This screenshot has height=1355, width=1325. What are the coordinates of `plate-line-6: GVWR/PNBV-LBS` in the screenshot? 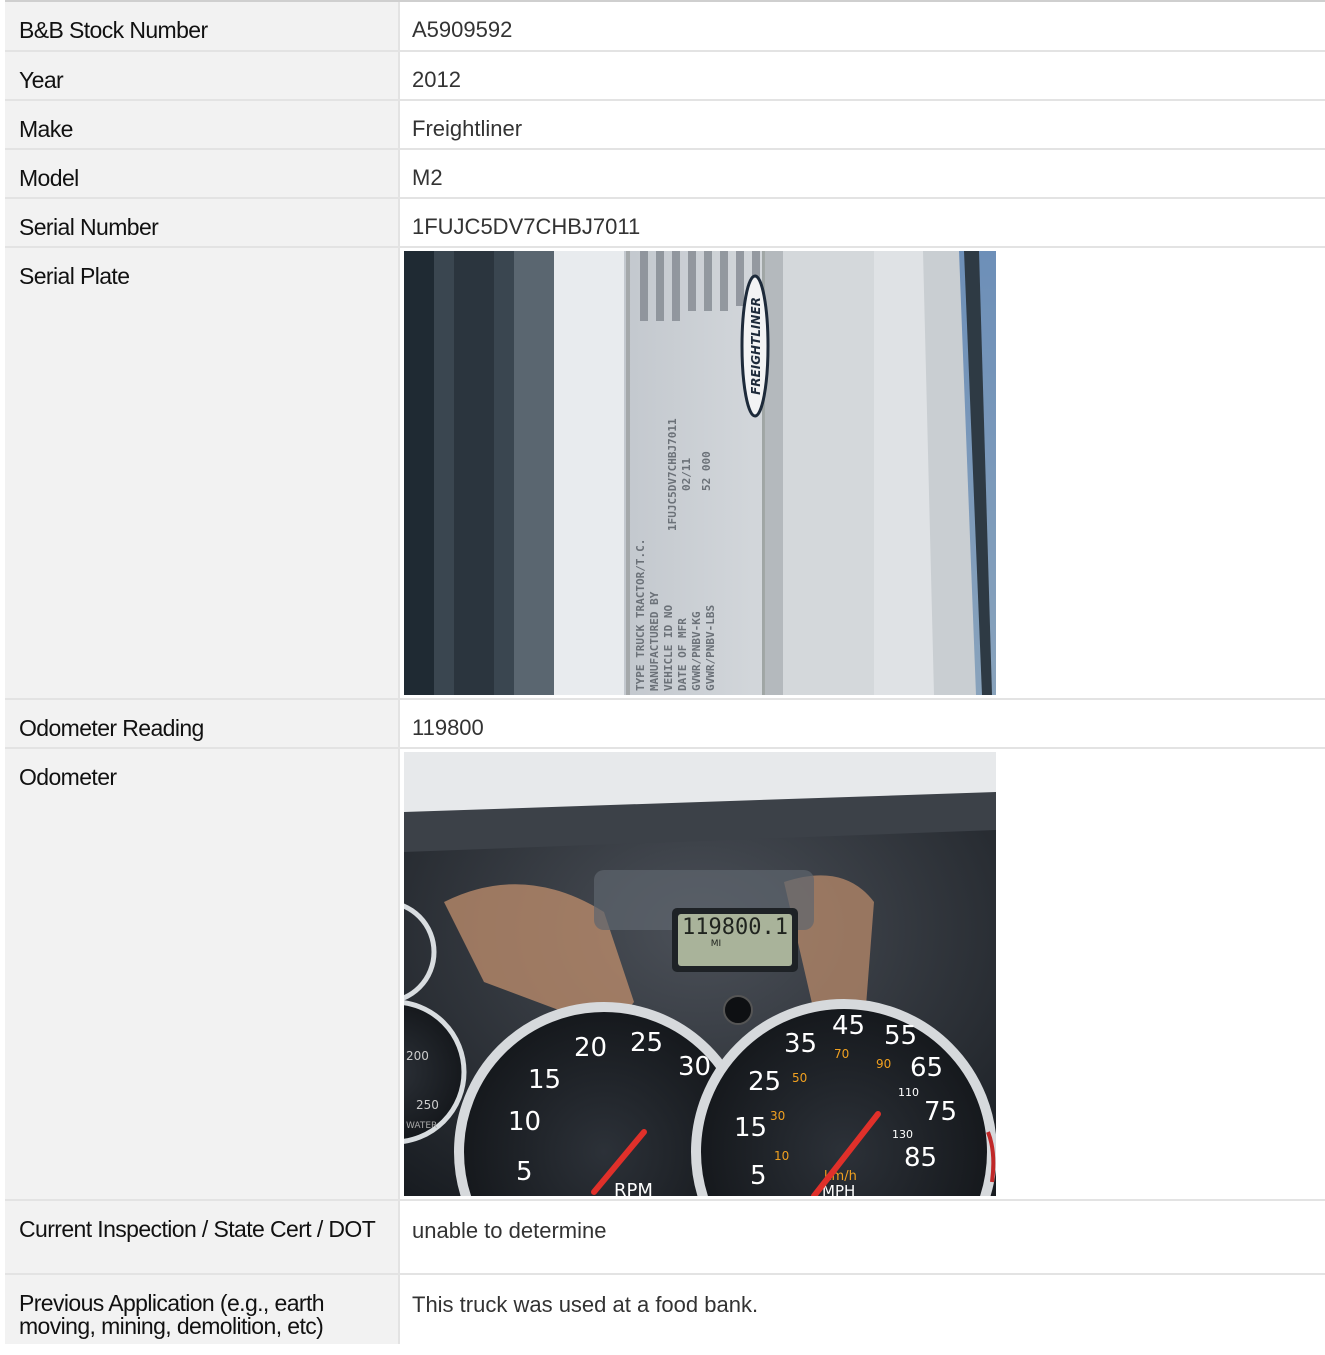 It's located at (710, 648).